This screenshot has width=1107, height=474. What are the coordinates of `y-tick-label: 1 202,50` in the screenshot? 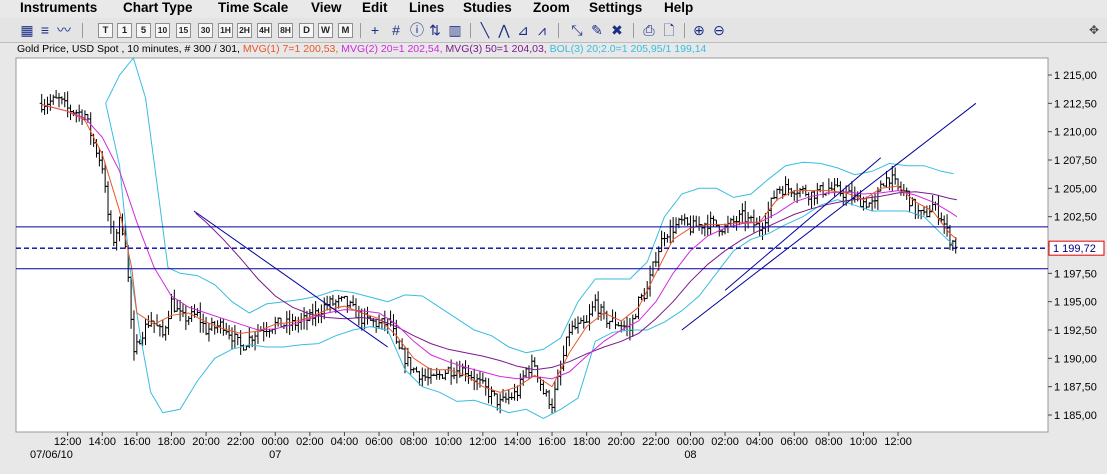 It's located at (1075, 218).